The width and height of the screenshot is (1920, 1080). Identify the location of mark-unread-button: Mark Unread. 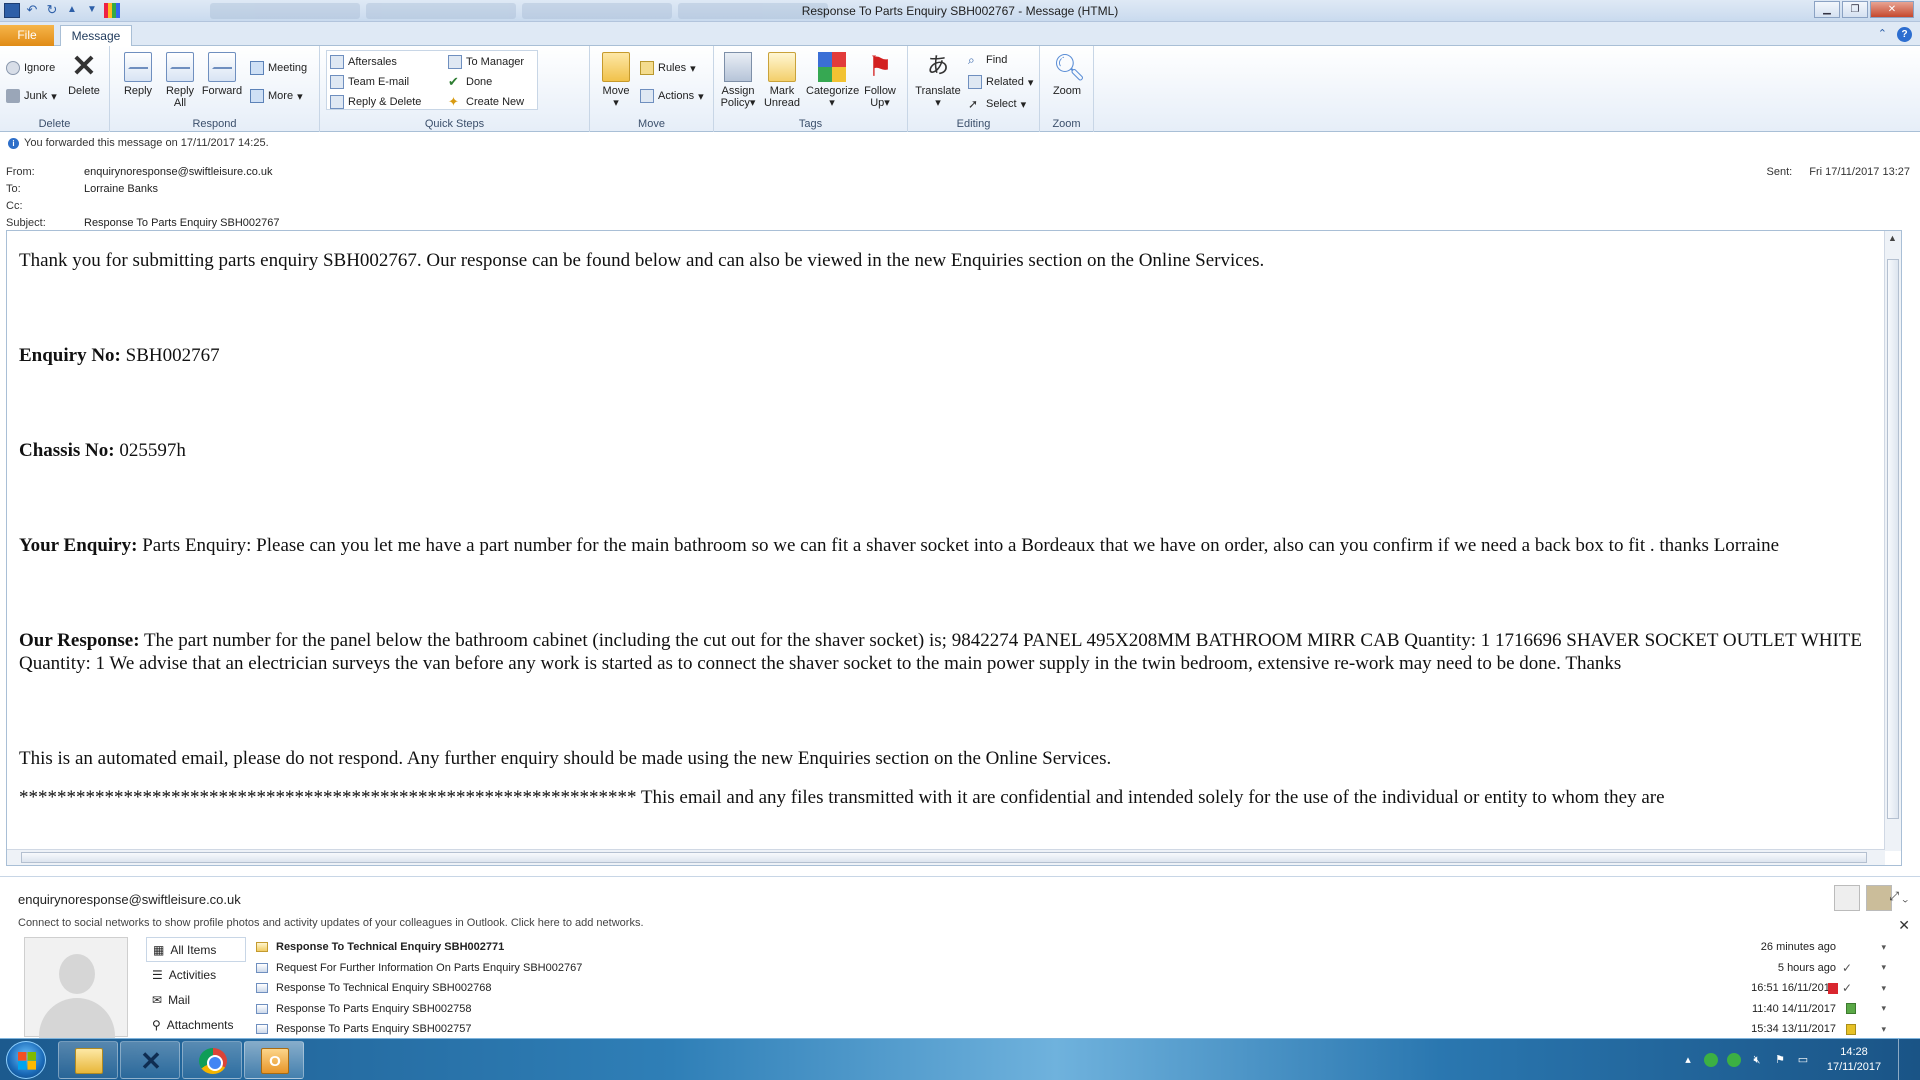
(782, 80).